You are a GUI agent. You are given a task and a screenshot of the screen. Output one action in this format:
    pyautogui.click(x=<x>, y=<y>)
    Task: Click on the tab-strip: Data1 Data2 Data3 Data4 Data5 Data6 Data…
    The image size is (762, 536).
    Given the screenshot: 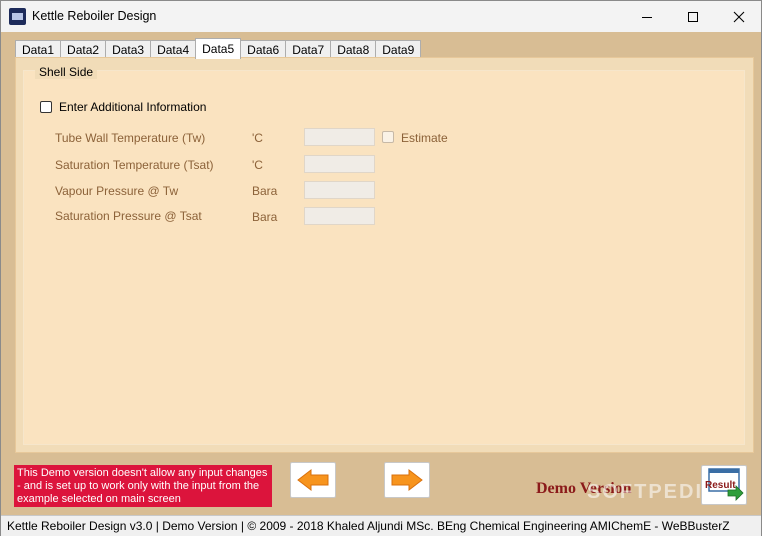 What is the action you would take?
    pyautogui.click(x=218, y=48)
    